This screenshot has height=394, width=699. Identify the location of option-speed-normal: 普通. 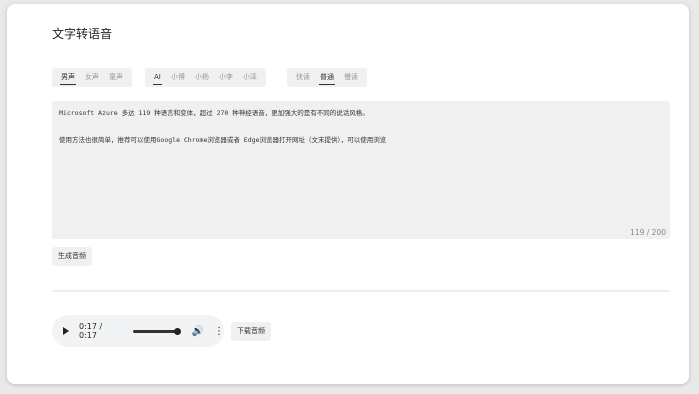
(327, 77).